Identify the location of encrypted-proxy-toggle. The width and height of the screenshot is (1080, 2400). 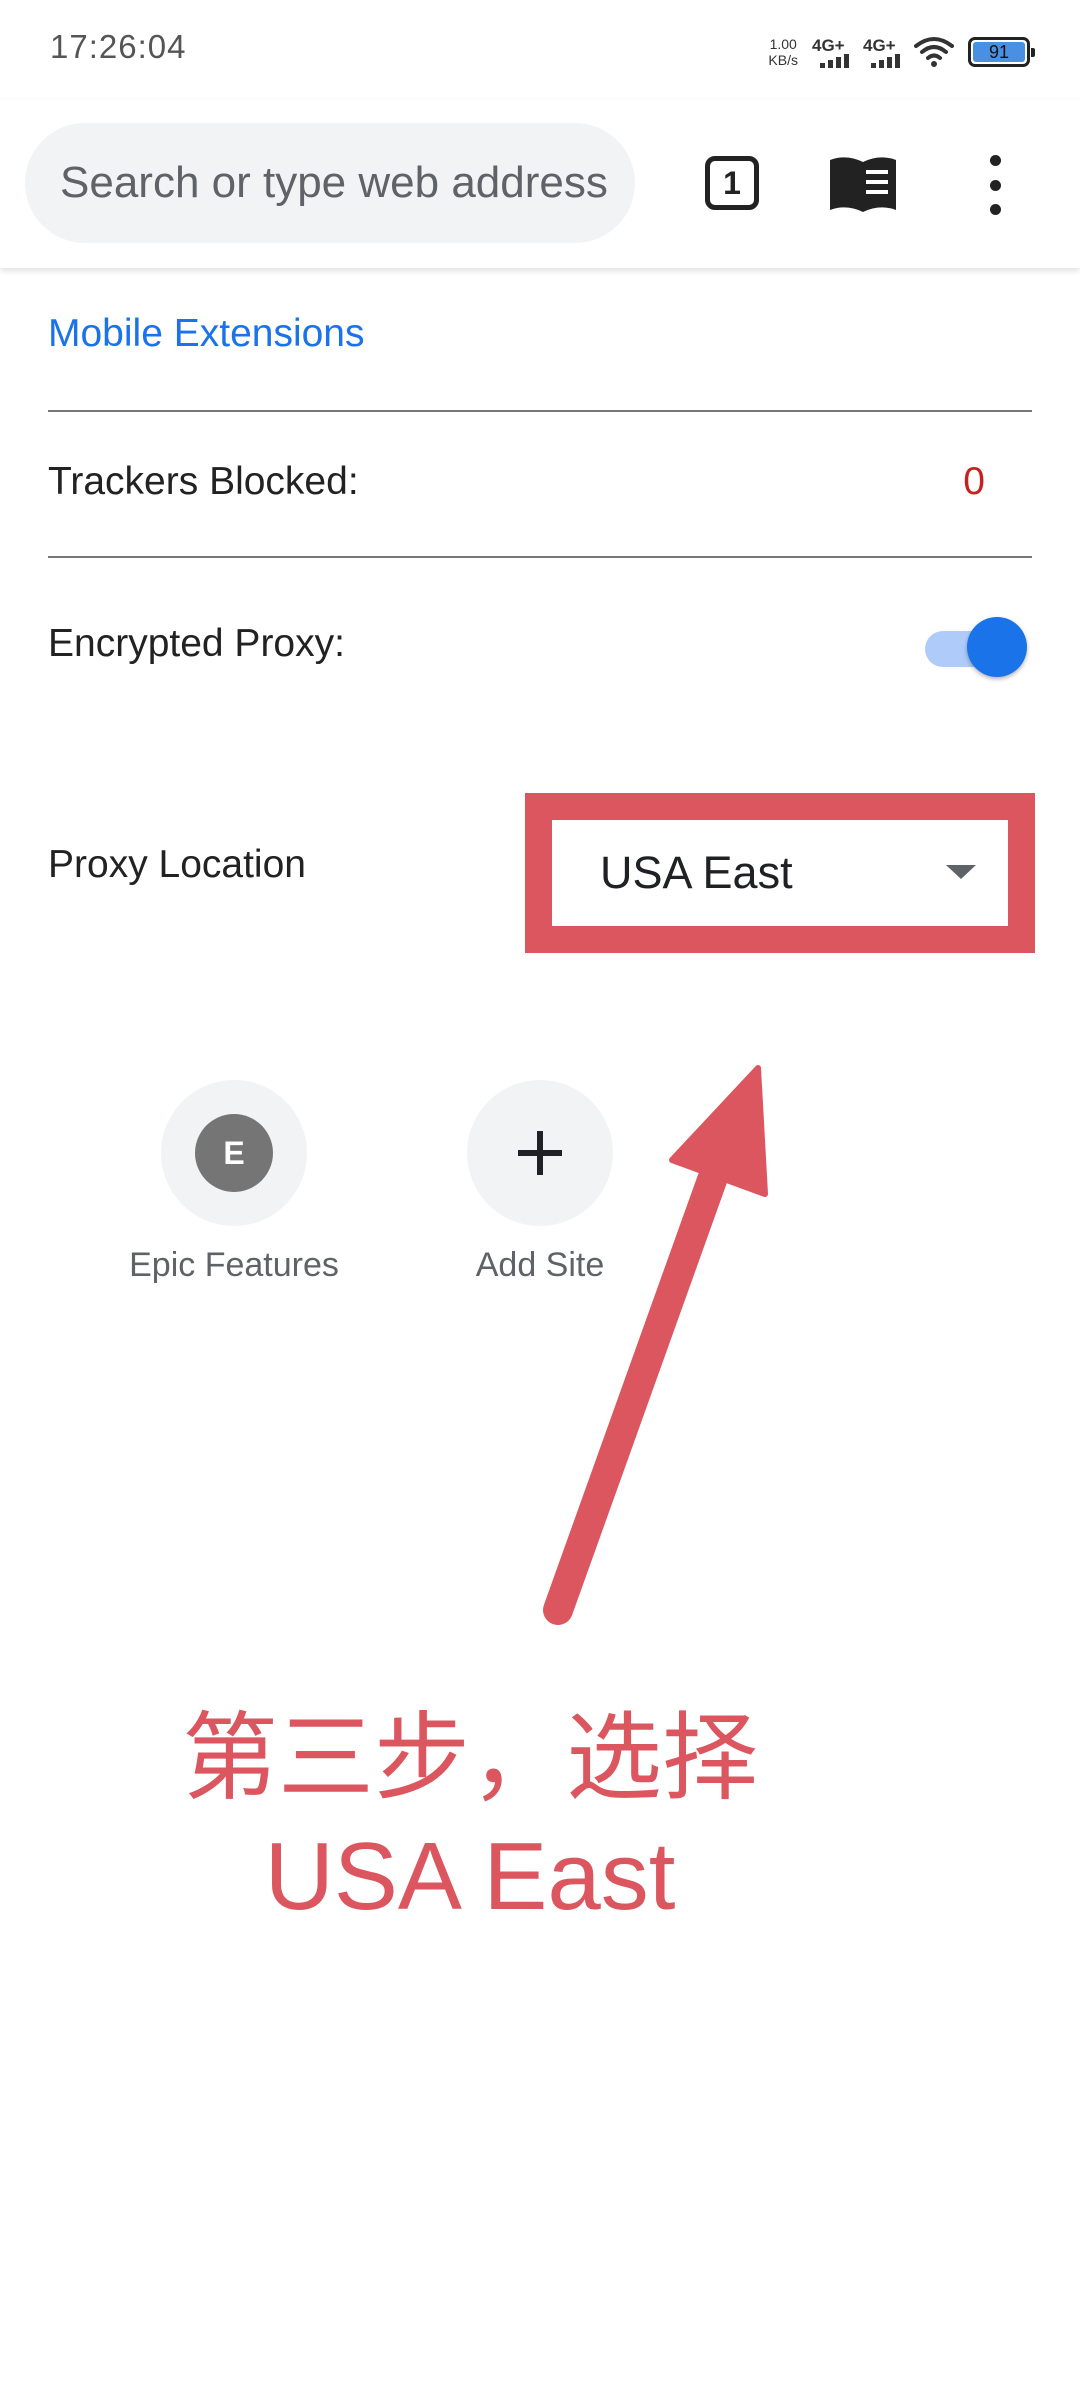
(976, 646).